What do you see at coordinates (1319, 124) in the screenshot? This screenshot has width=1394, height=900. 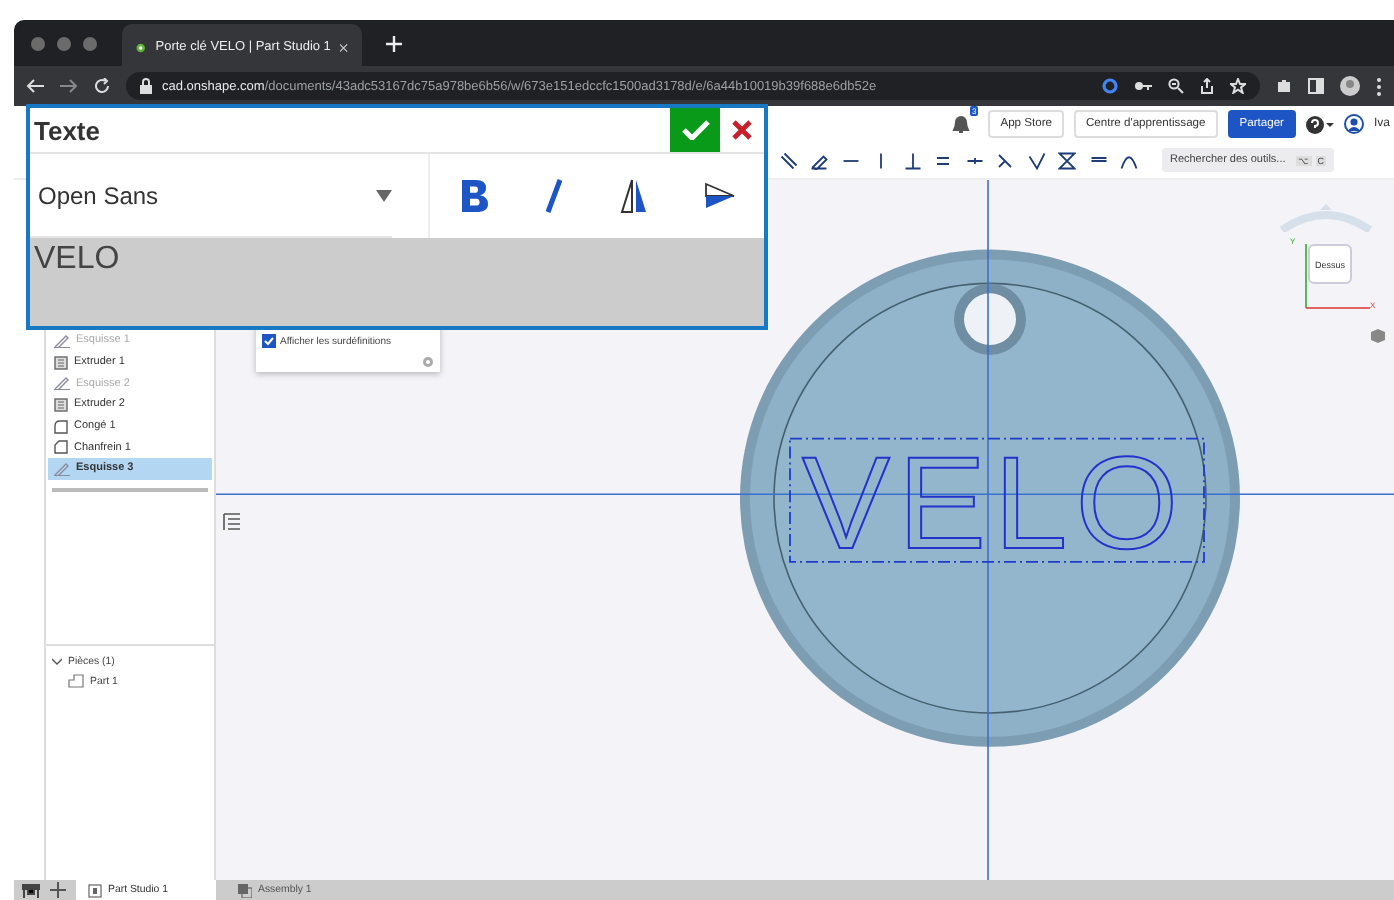 I see `help-icon` at bounding box center [1319, 124].